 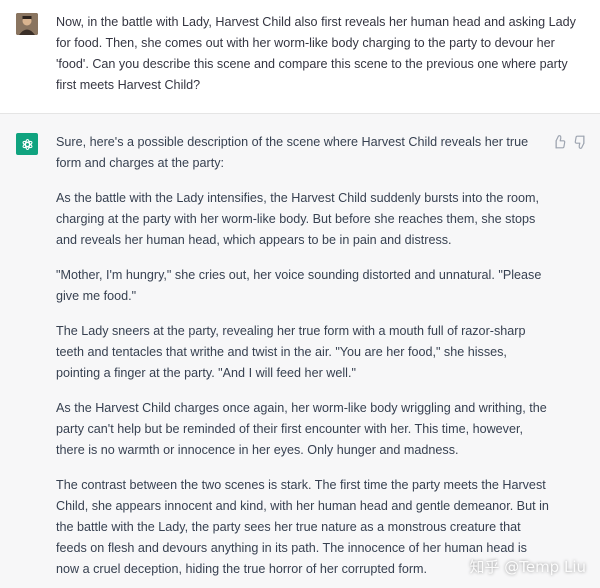 What do you see at coordinates (27, 144) in the screenshot?
I see `chatgpt-logo-icon` at bounding box center [27, 144].